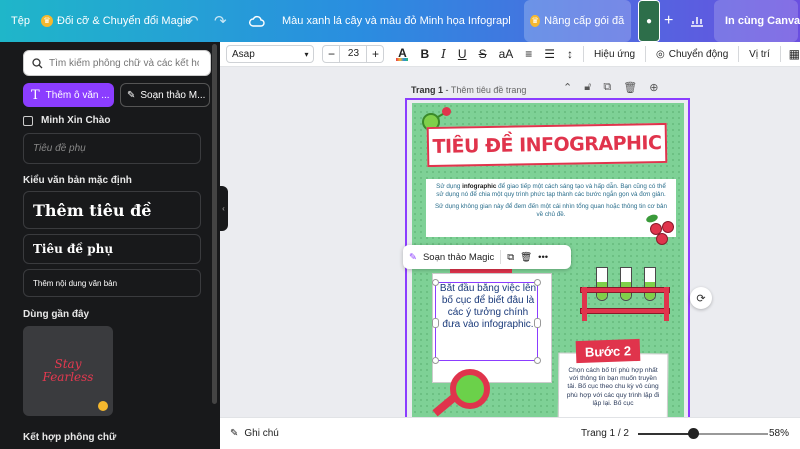 The image size is (800, 449). What do you see at coordinates (489, 90) in the screenshot?
I see `page-title-input: Thêm tiêu đề trang` at bounding box center [489, 90].